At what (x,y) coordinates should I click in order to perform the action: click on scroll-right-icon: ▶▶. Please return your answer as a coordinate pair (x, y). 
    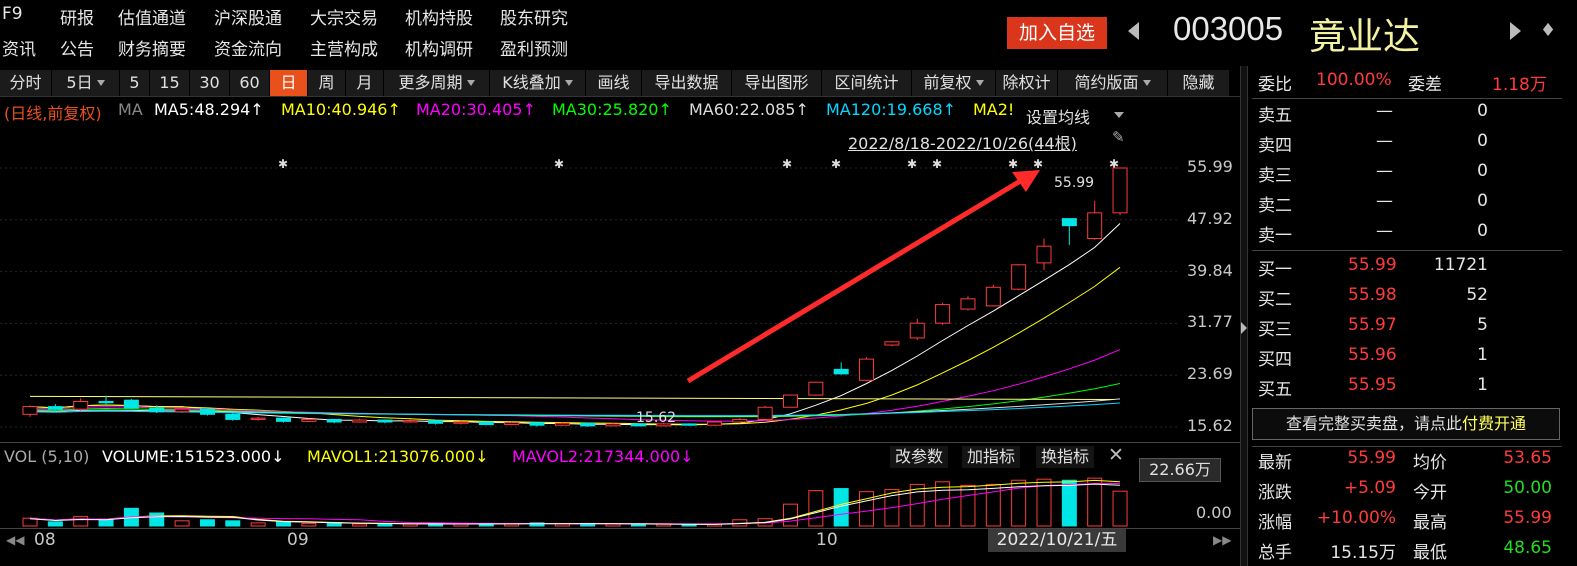
    Looking at the image, I should click on (1222, 540).